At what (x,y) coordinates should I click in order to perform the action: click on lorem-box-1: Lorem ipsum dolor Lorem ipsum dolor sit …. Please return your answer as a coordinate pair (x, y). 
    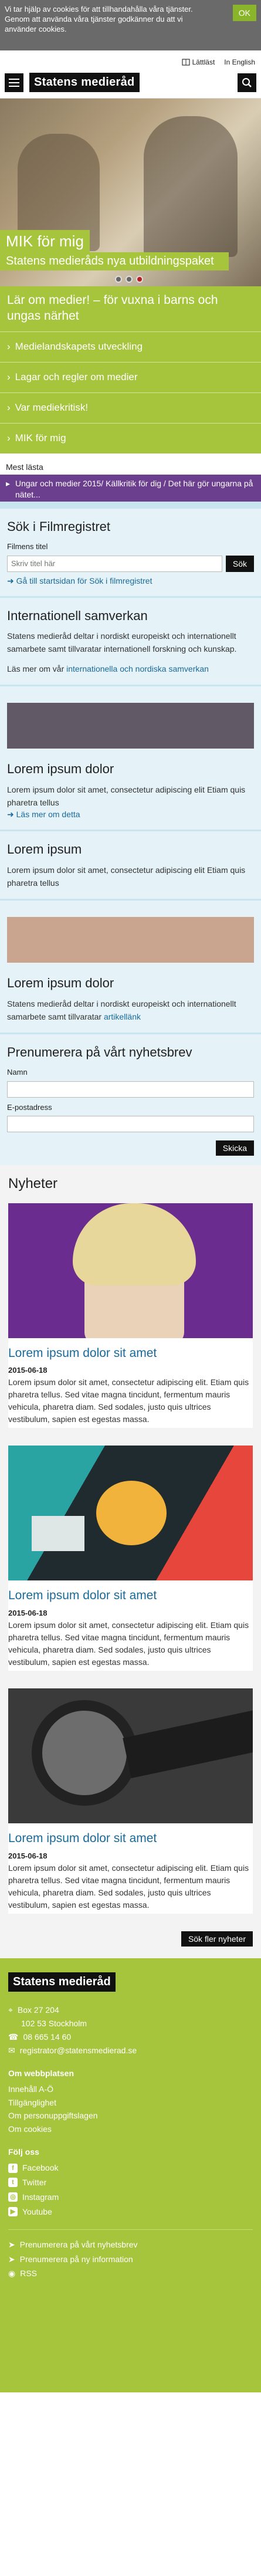
    Looking at the image, I should click on (130, 759).